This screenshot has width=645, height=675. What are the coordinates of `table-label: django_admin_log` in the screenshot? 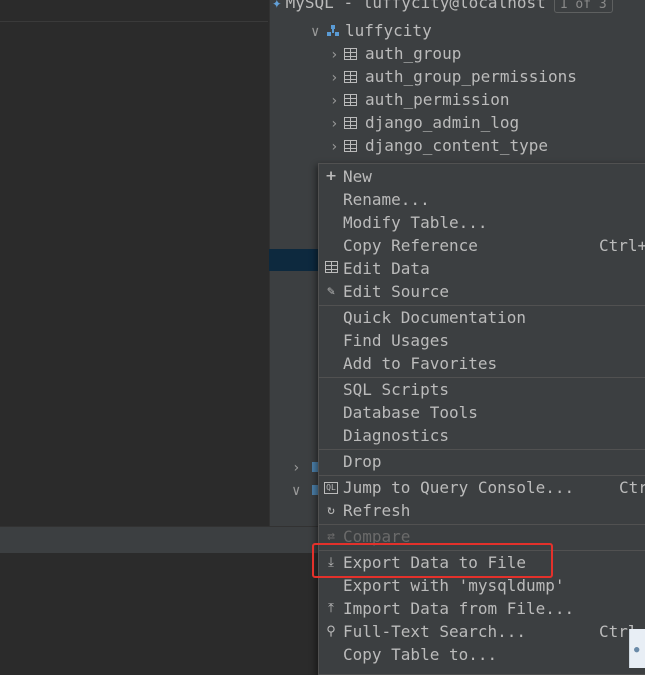 It's located at (442, 122).